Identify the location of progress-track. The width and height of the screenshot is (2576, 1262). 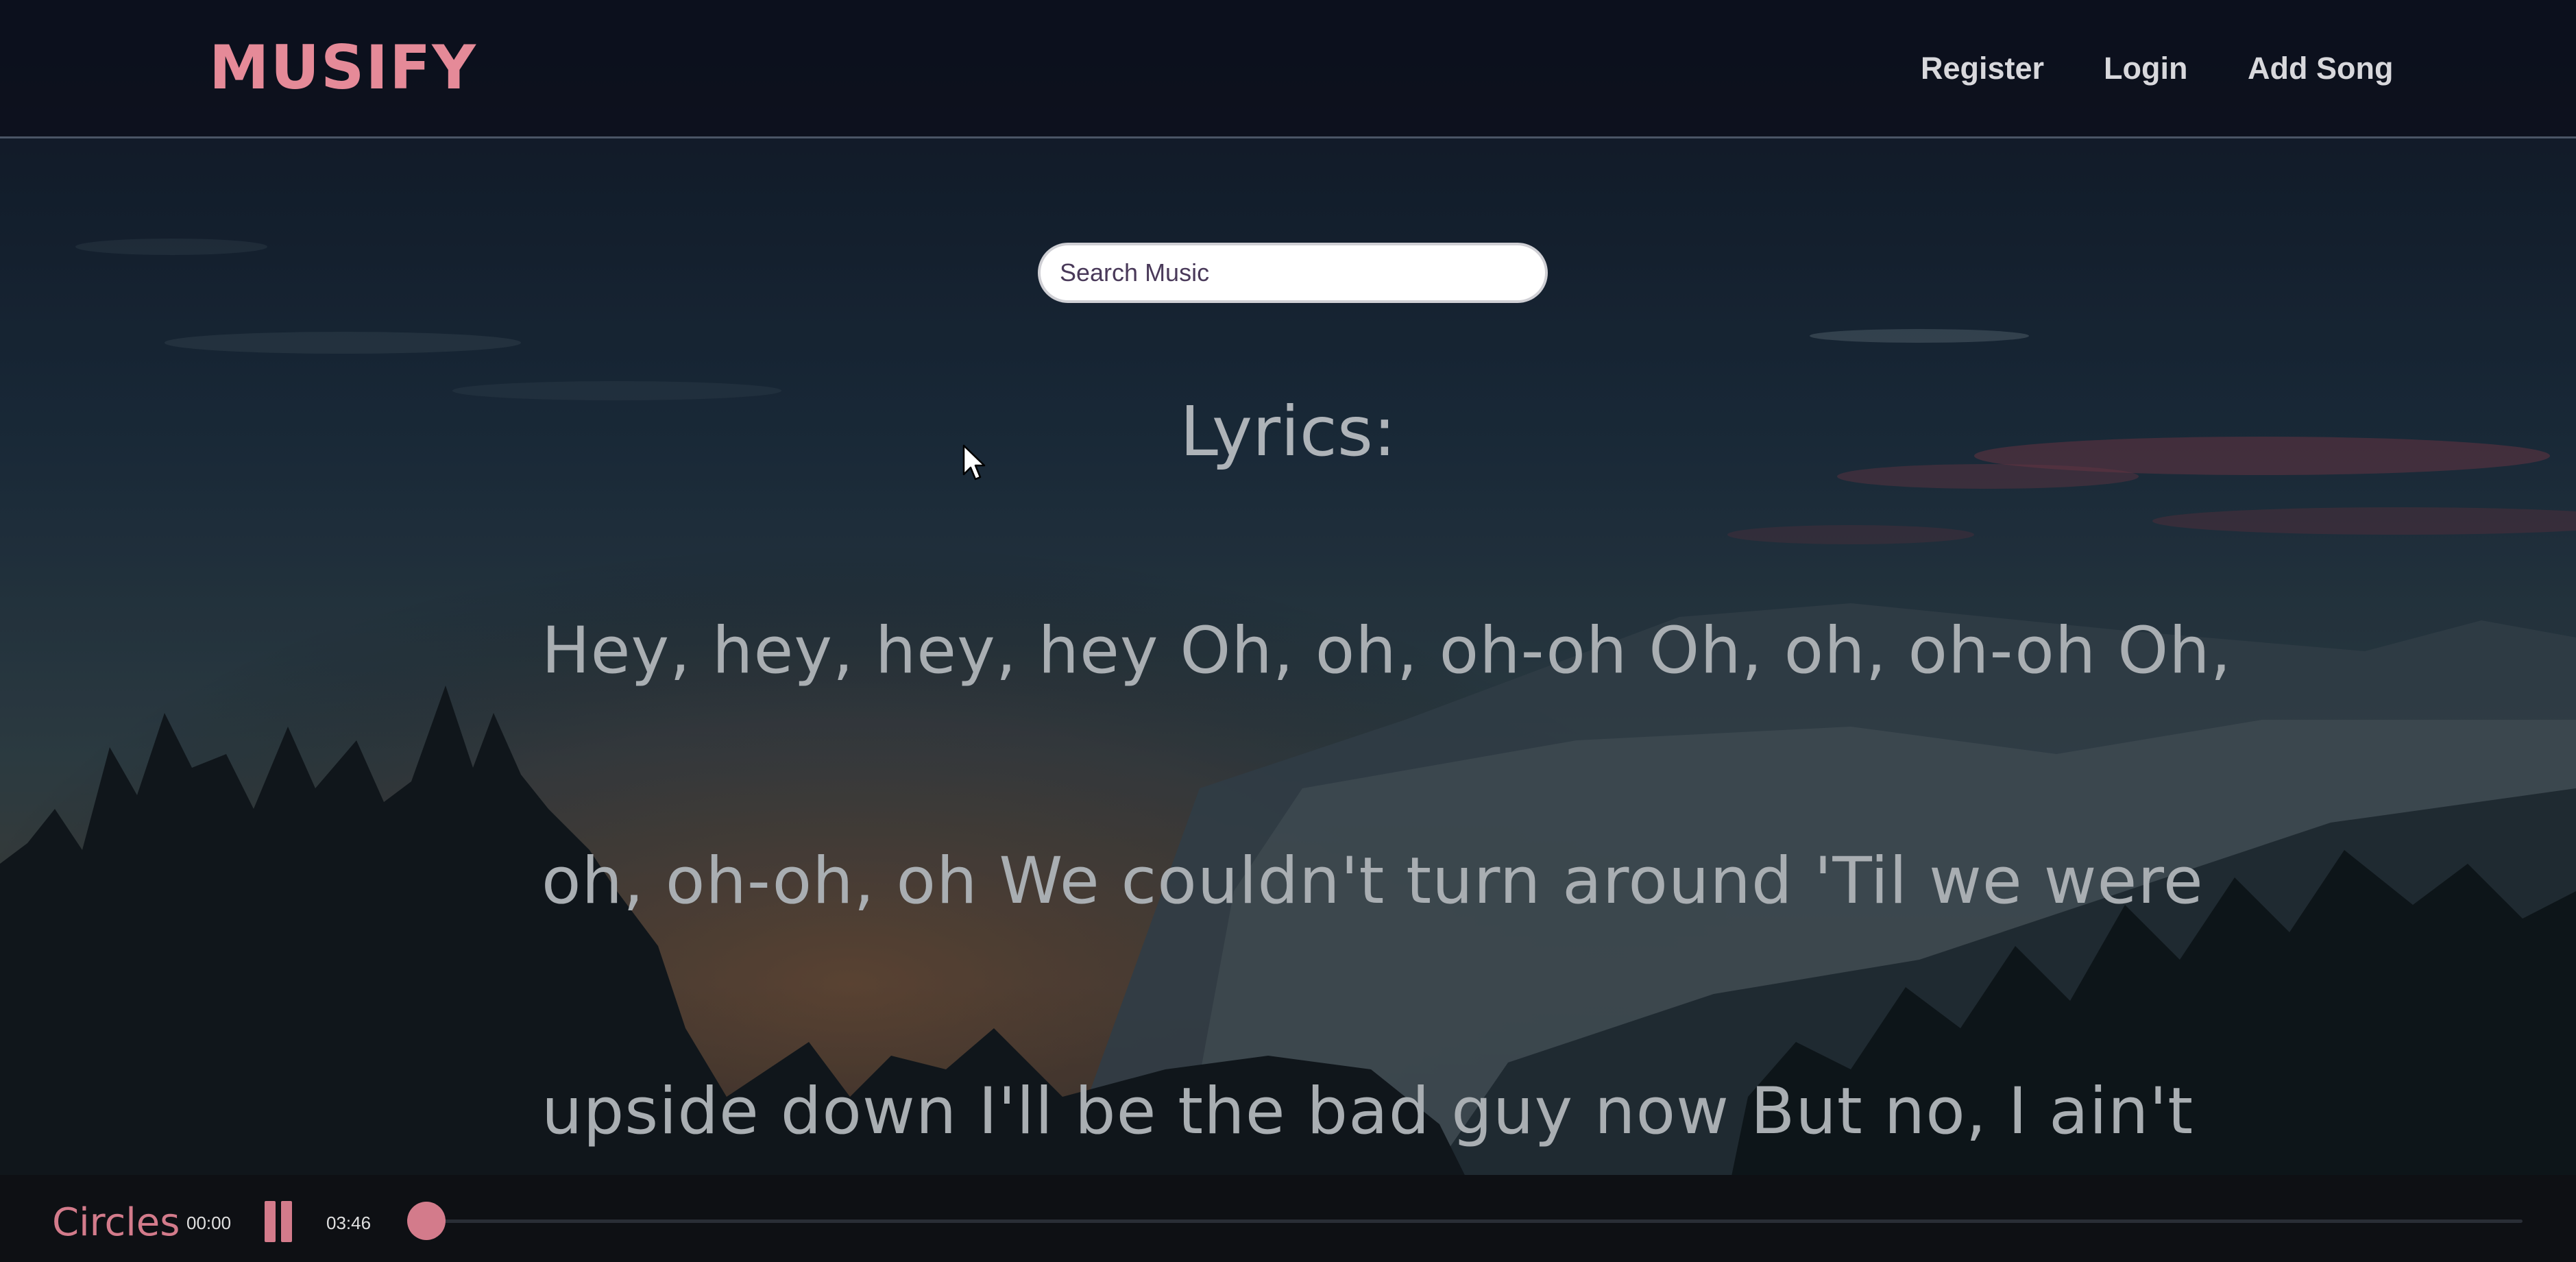
(1474, 1221).